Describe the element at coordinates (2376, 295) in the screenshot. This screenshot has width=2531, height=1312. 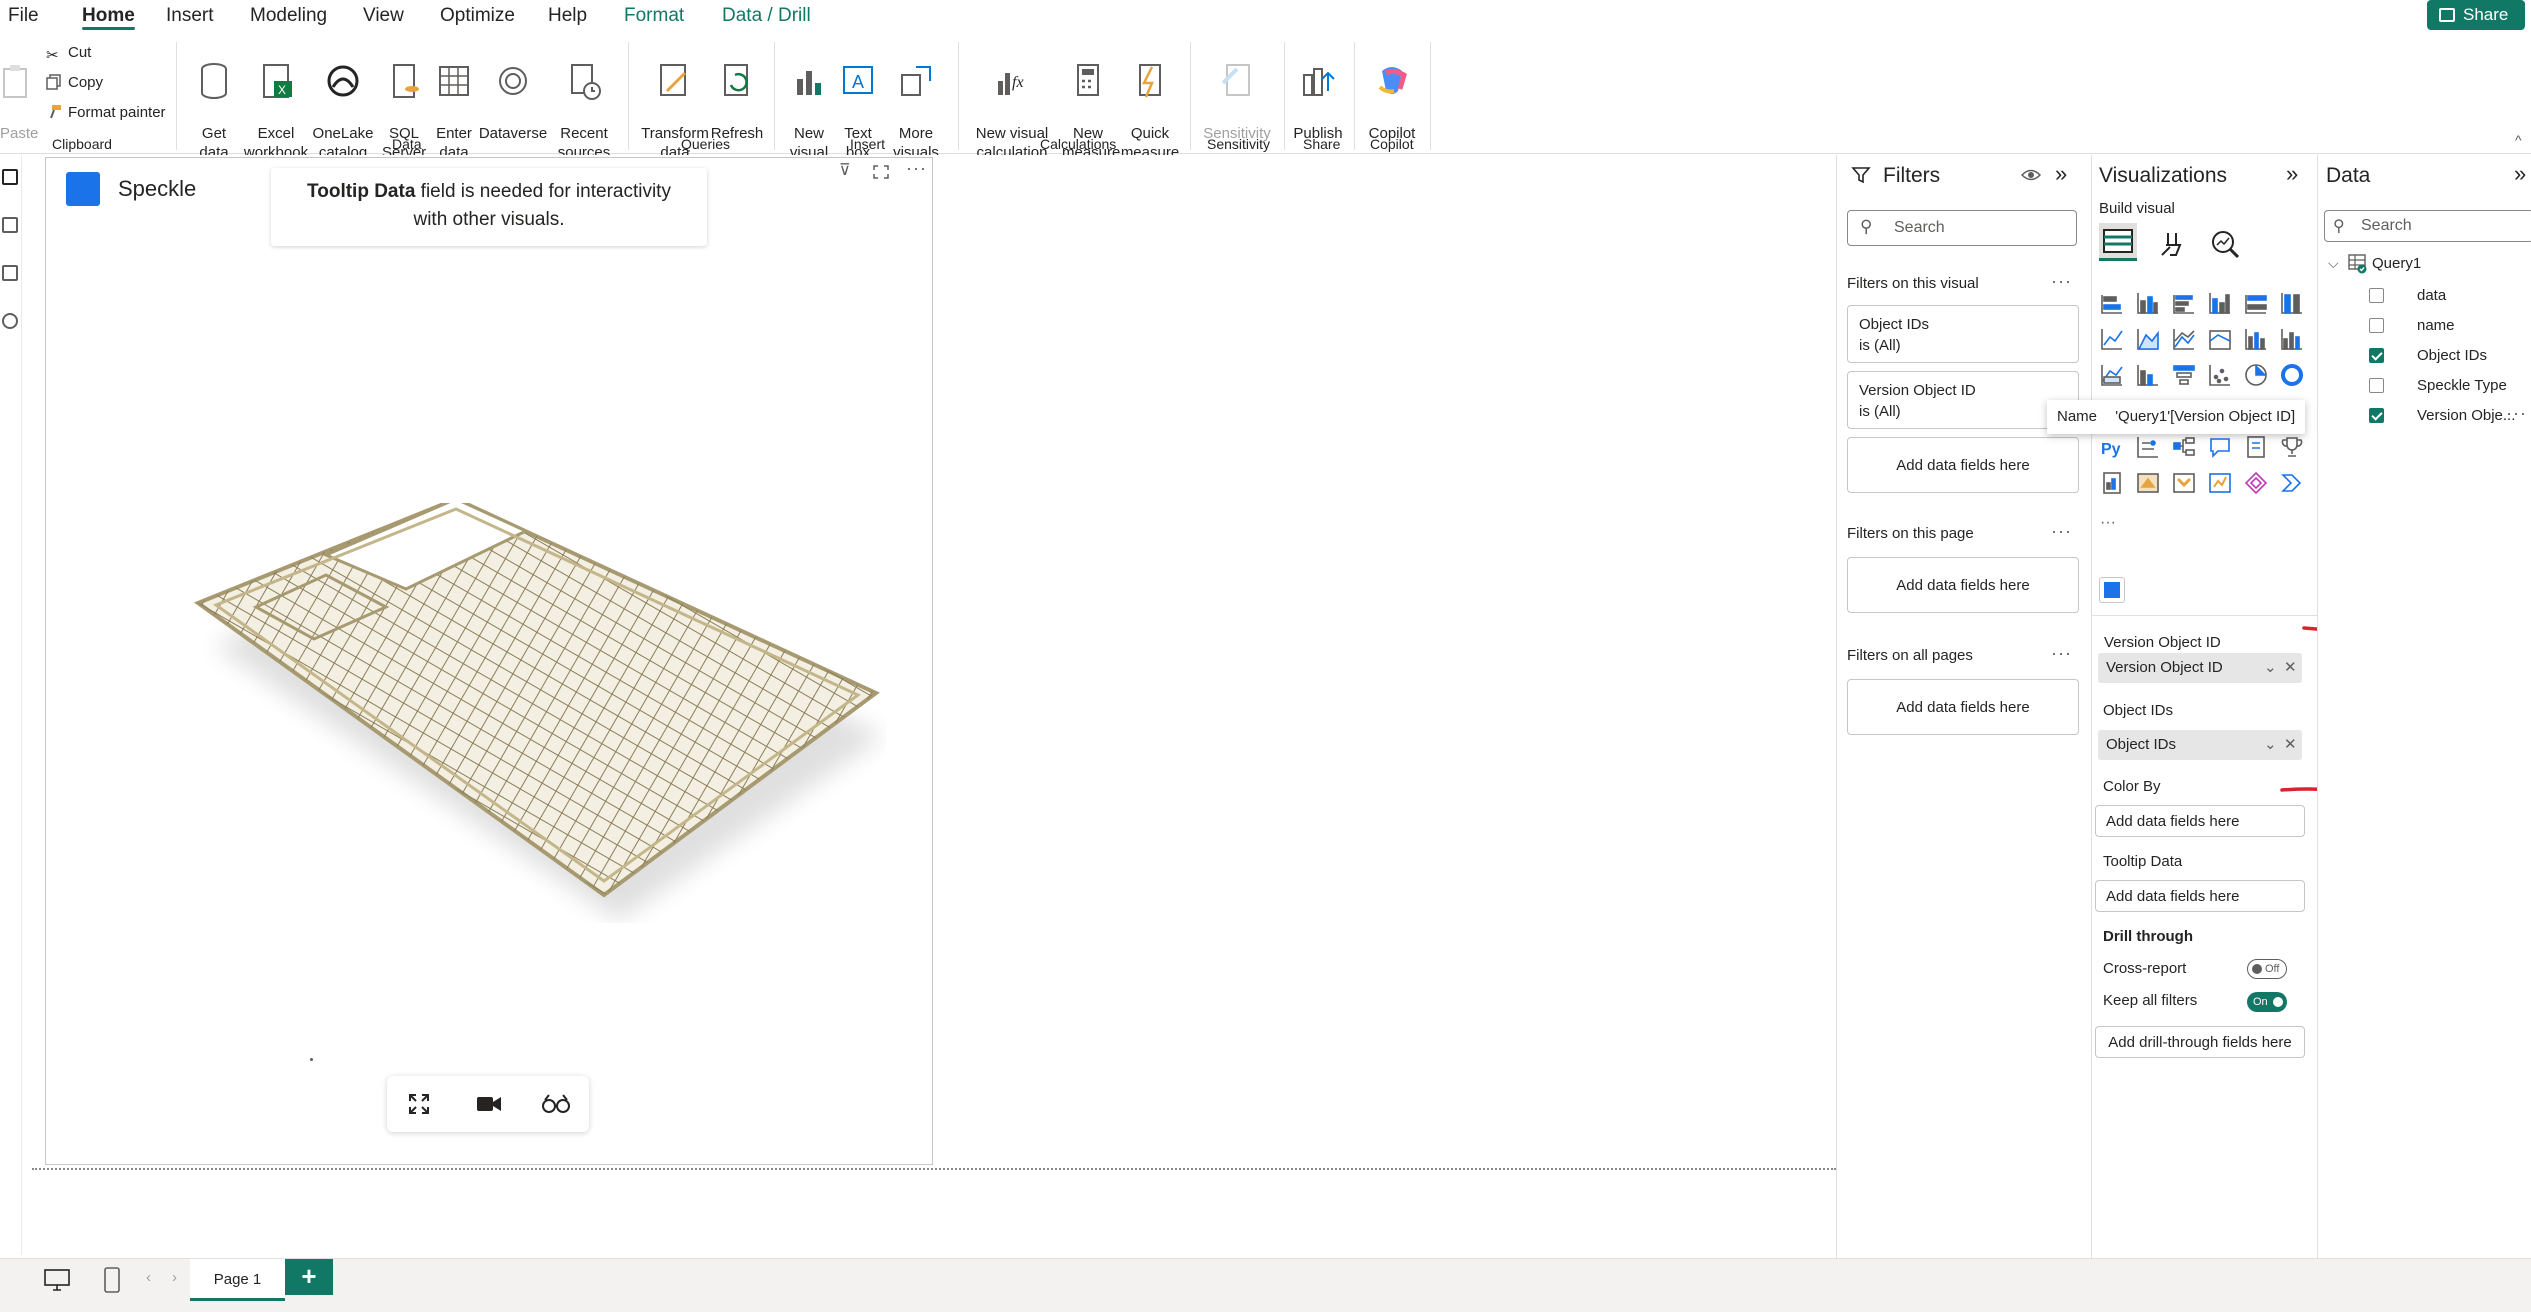
I see `field-checkbox-data` at that location.